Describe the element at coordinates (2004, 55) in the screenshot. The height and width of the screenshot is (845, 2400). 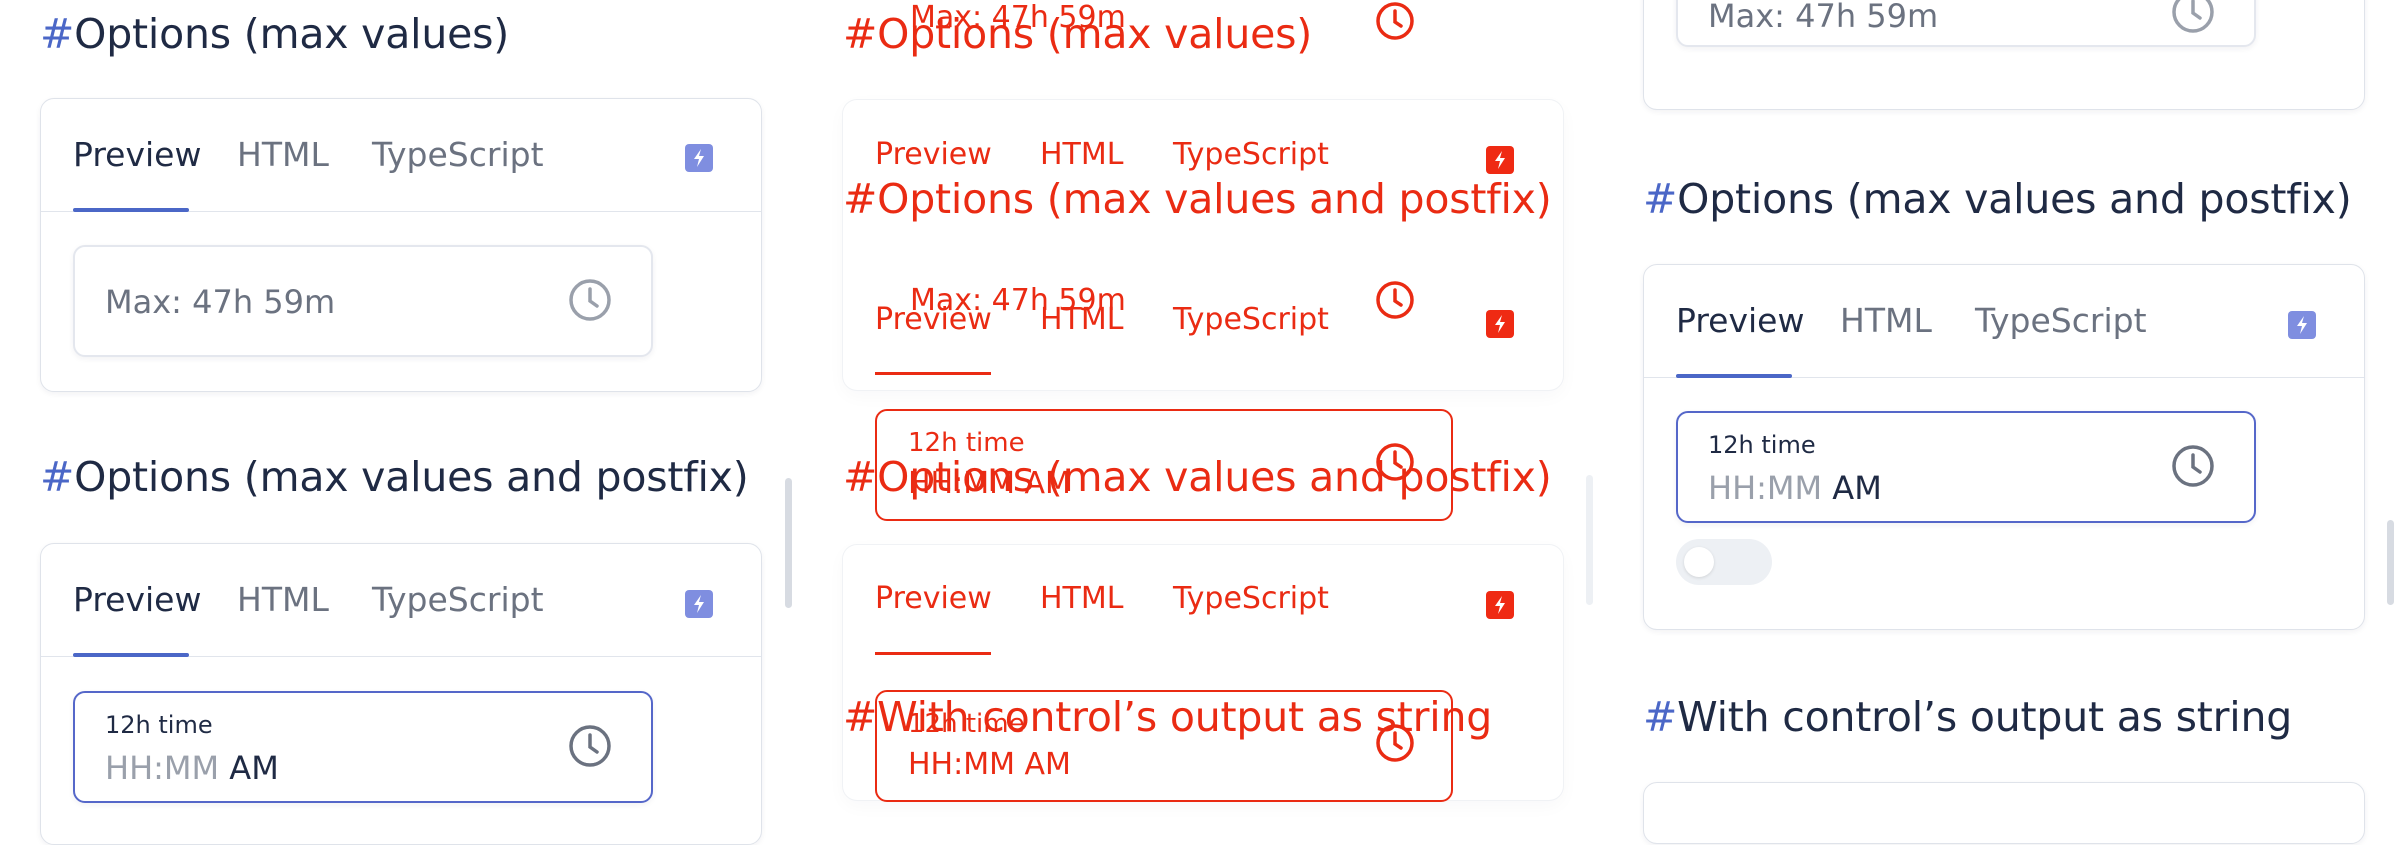
I see `example-card-max-values-bottom: Max: 47h 59m` at that location.